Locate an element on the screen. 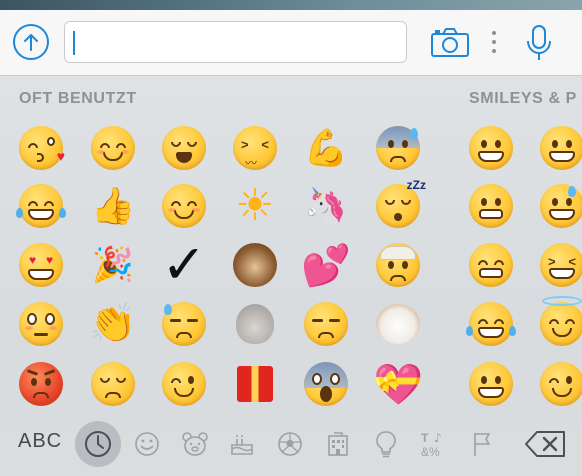 The image size is (582, 476). microphone-button is located at coordinates (539, 43).